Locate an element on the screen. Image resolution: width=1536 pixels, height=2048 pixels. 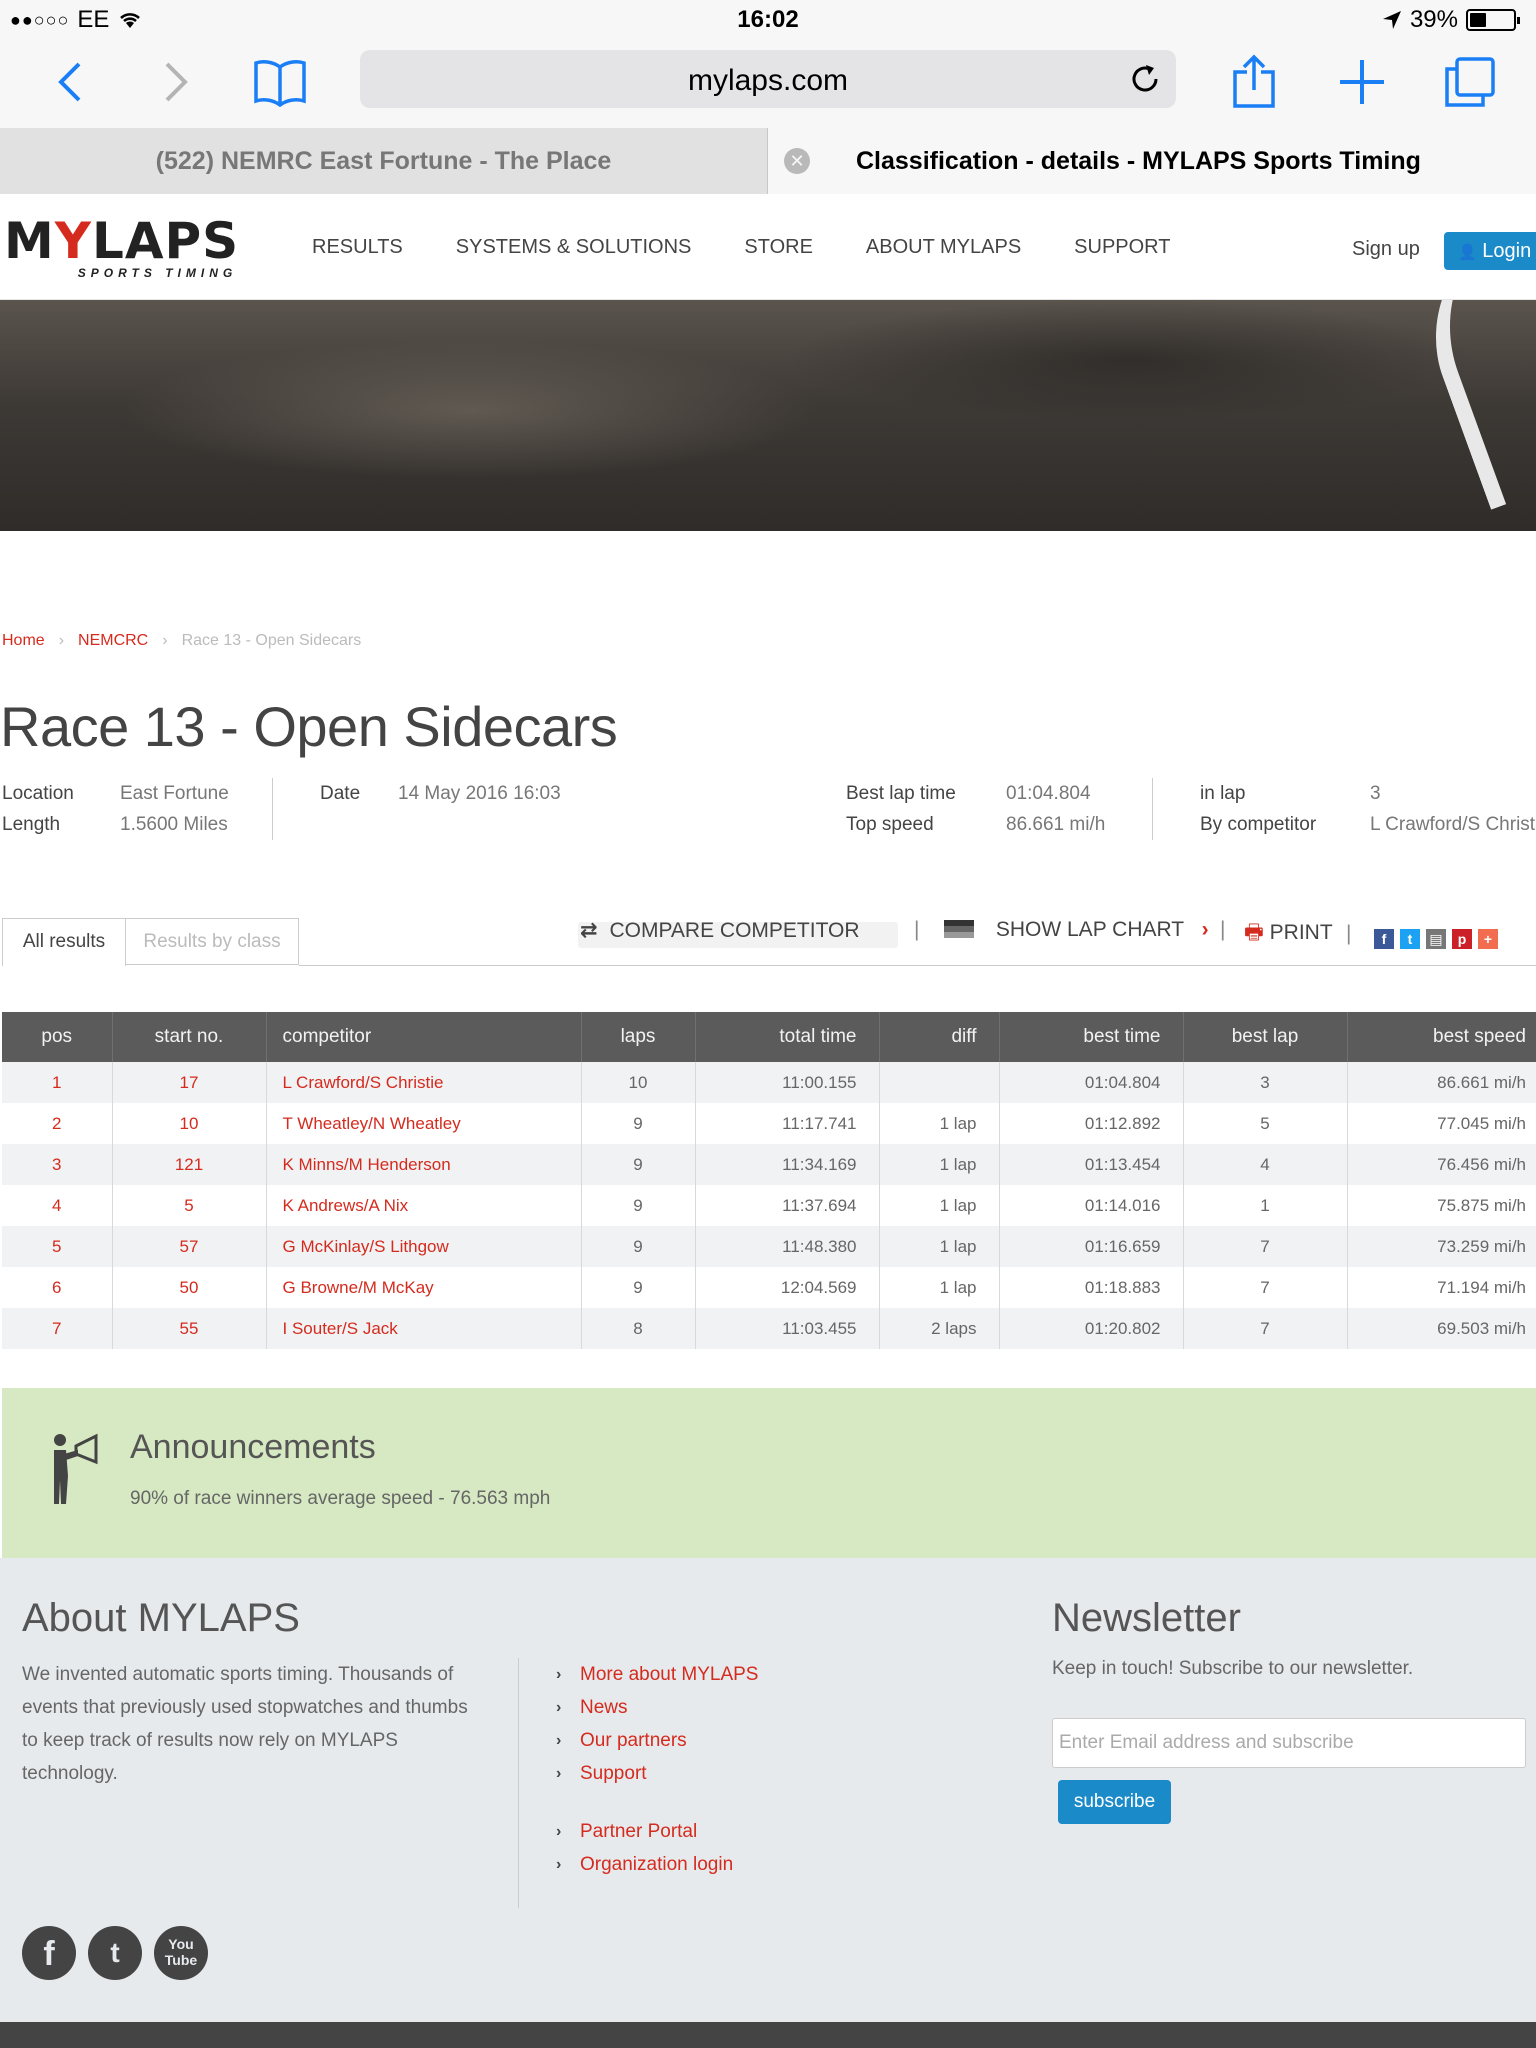
col-diff: diff is located at coordinates (939, 1037).